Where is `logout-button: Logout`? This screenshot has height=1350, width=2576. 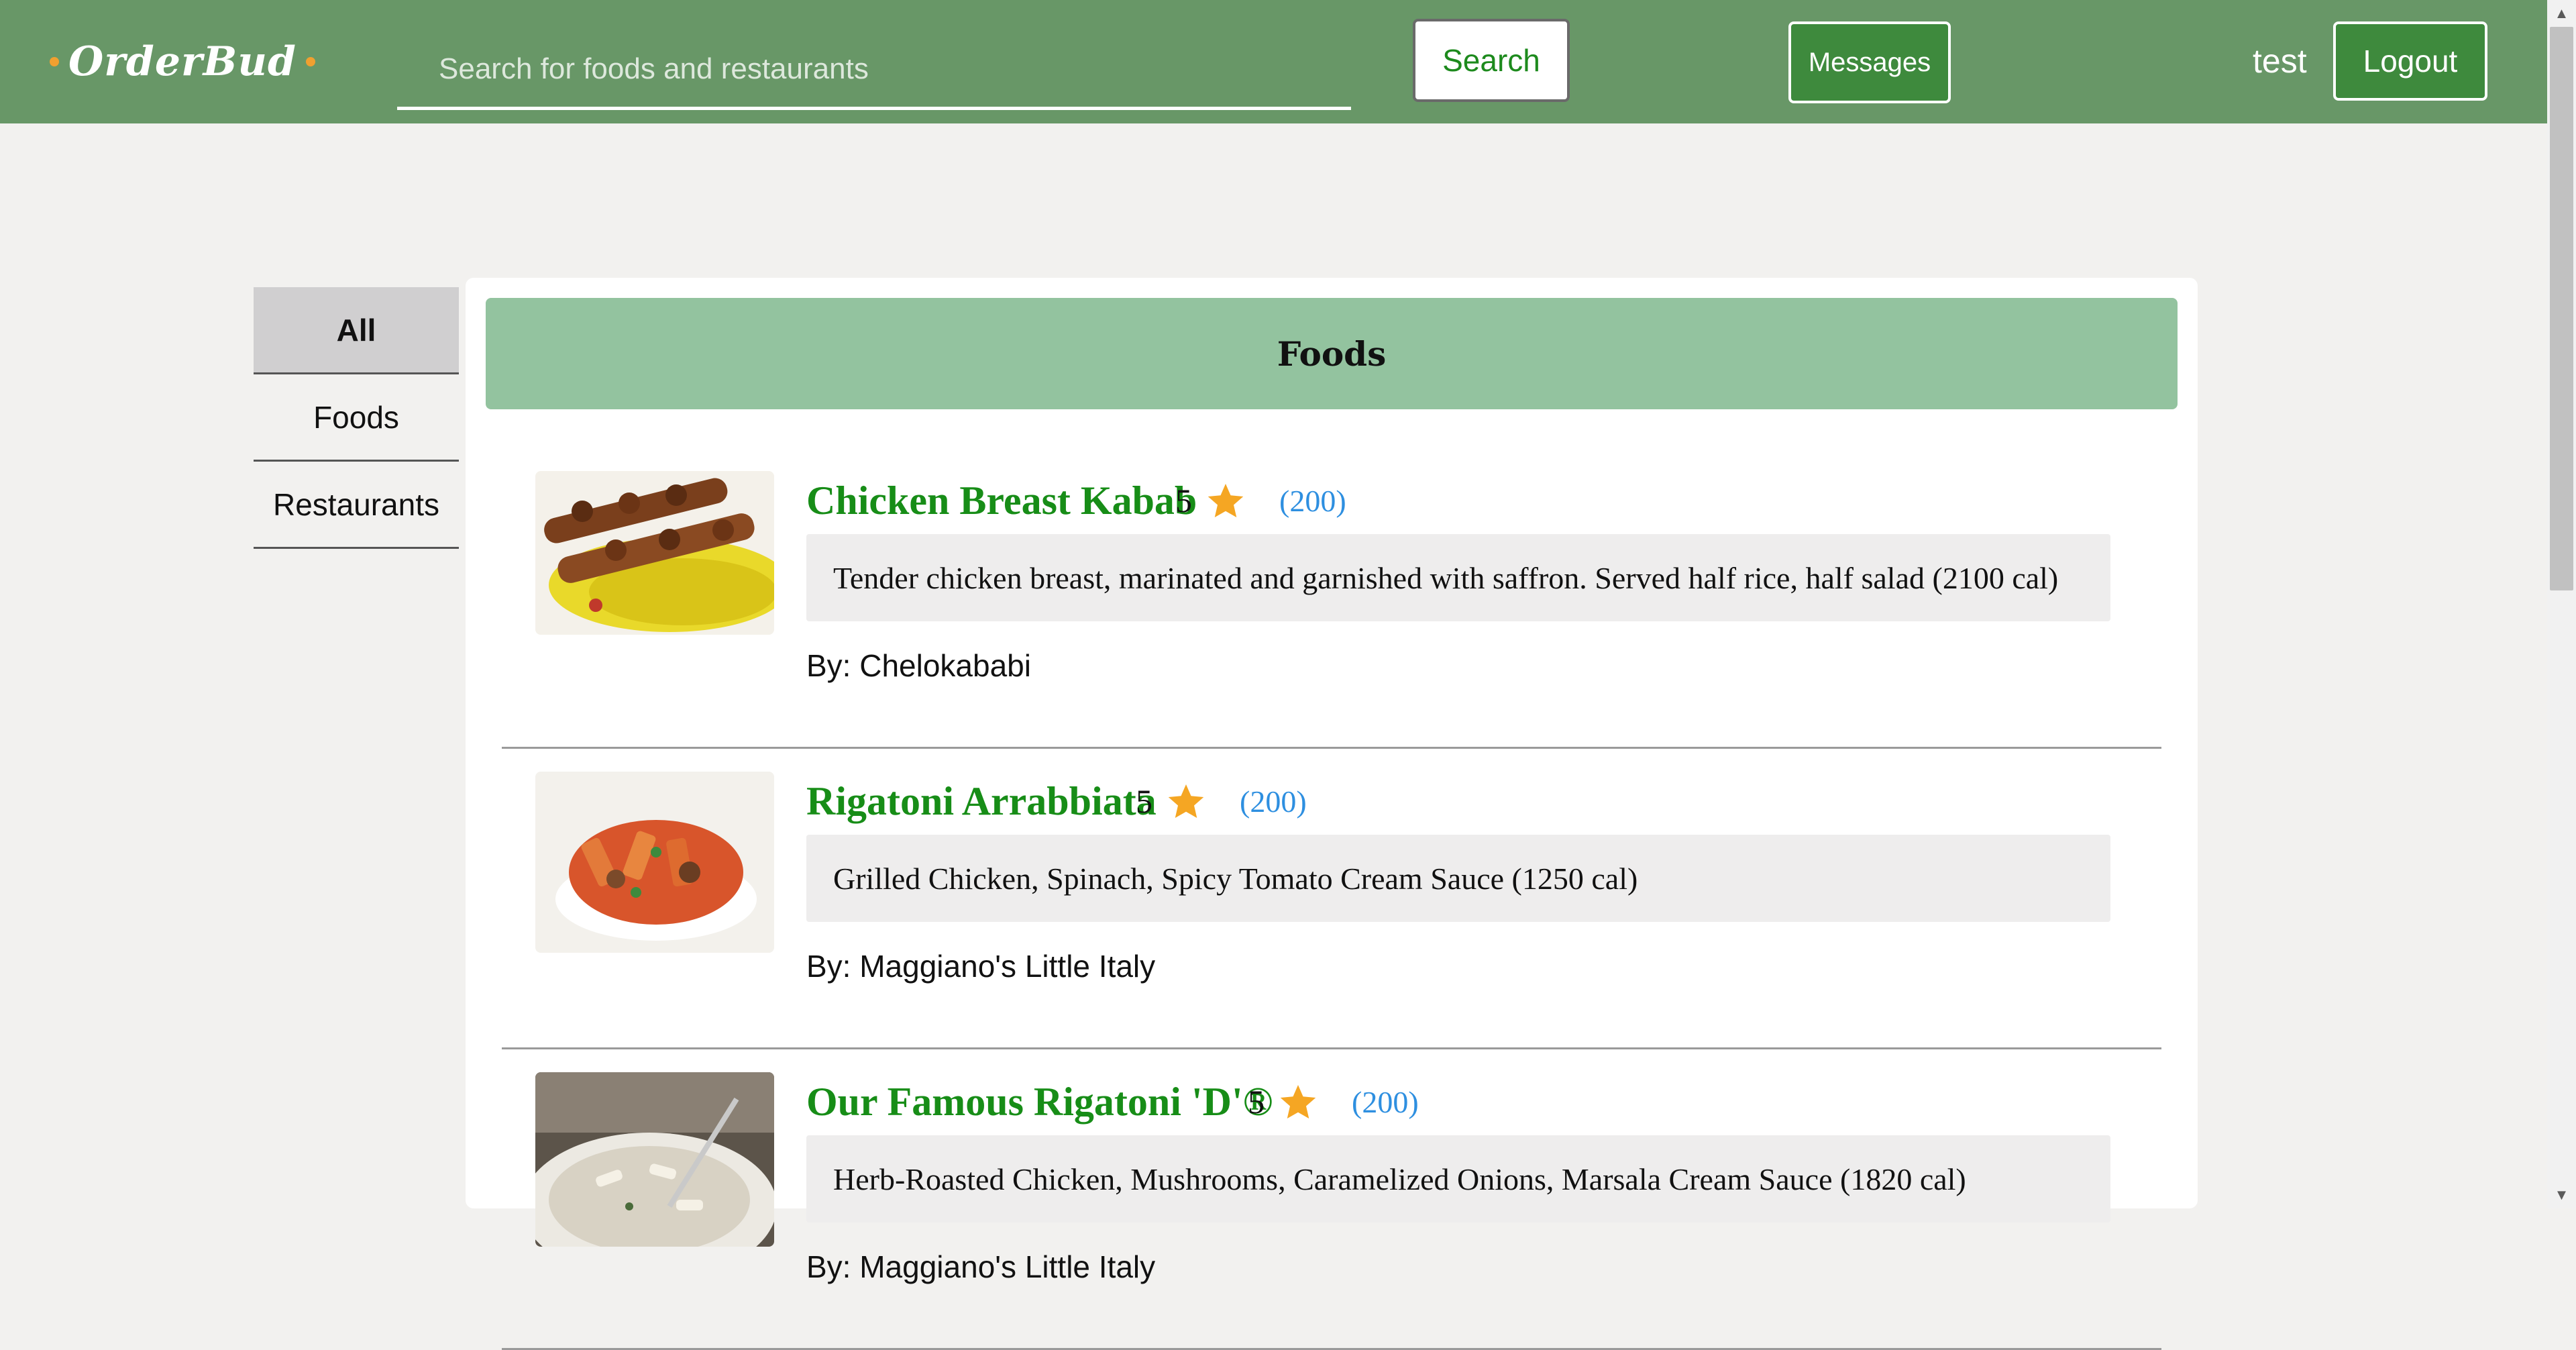
logout-button: Logout is located at coordinates (2410, 61).